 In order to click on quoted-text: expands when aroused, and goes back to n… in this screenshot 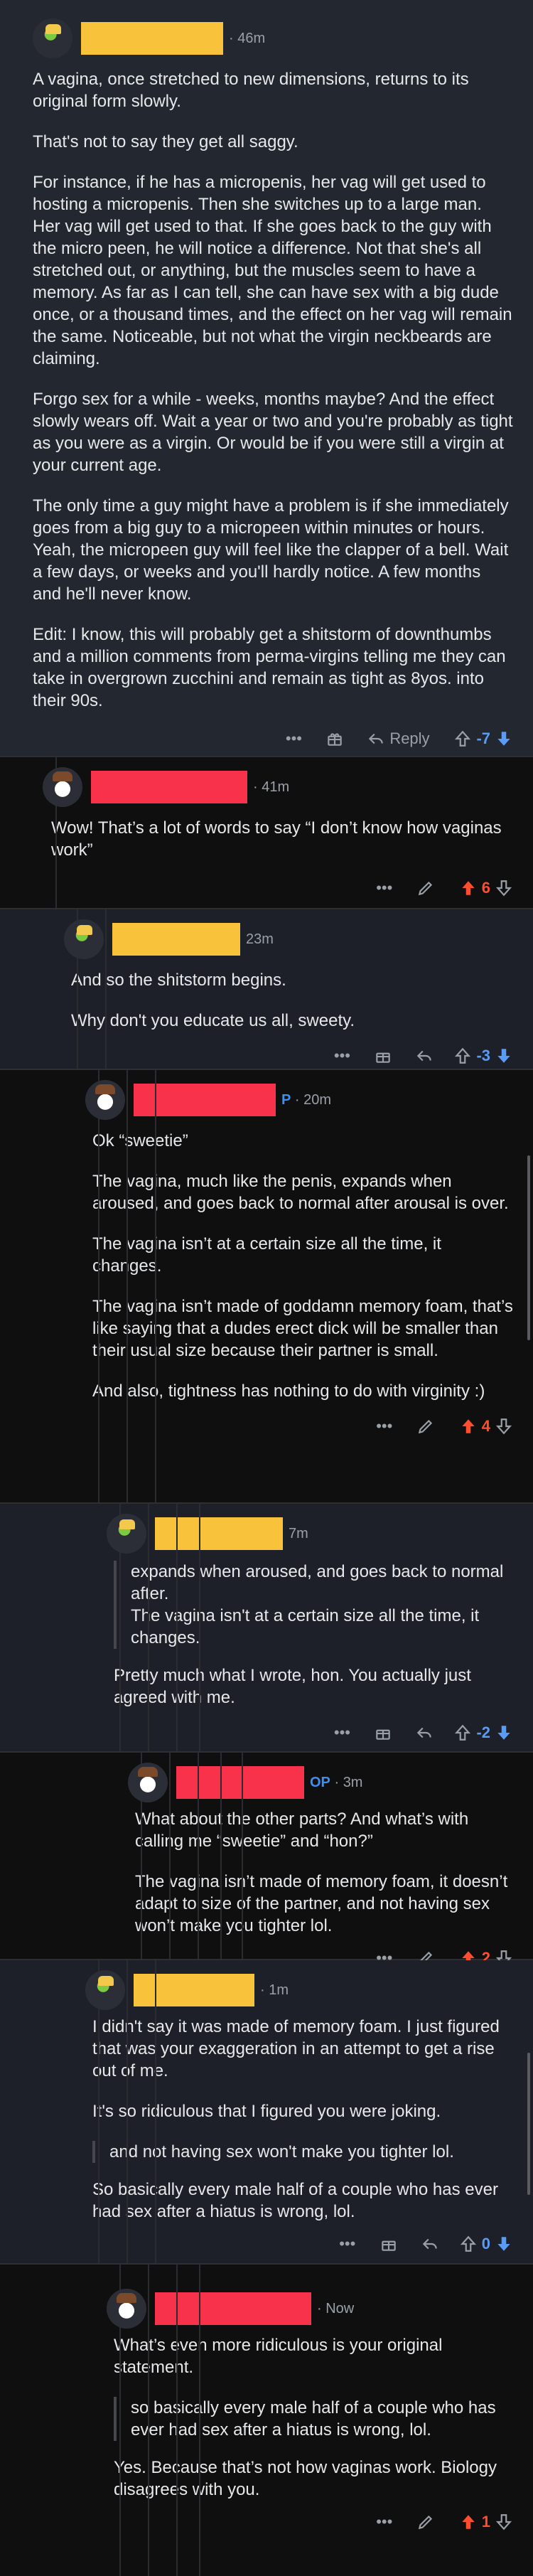, I will do `click(313, 1605)`.